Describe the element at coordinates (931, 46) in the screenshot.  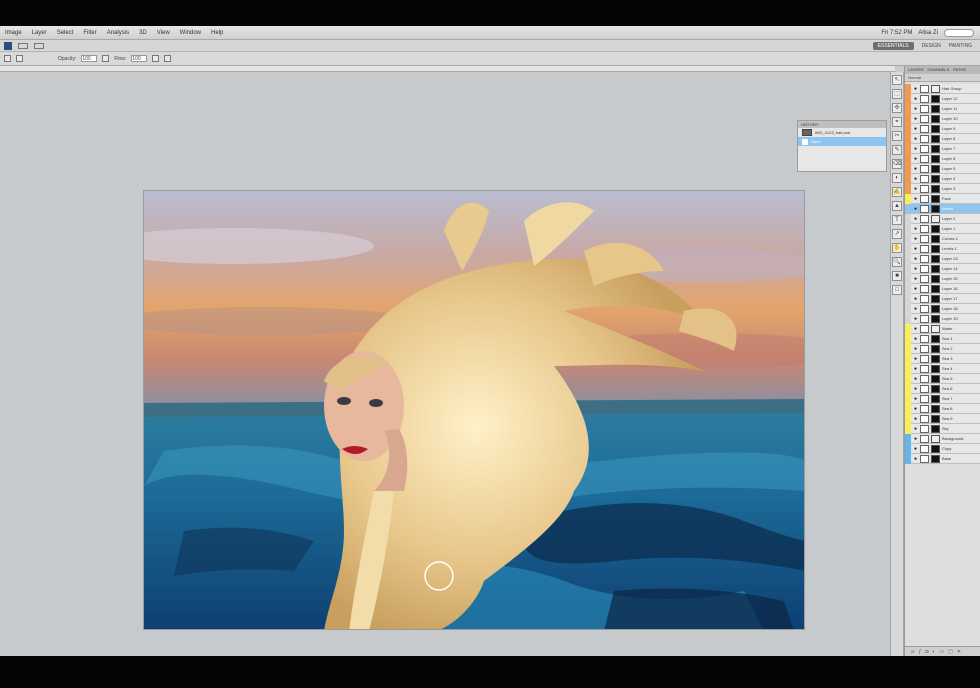
I see `workspace-design: DESIGN` at that location.